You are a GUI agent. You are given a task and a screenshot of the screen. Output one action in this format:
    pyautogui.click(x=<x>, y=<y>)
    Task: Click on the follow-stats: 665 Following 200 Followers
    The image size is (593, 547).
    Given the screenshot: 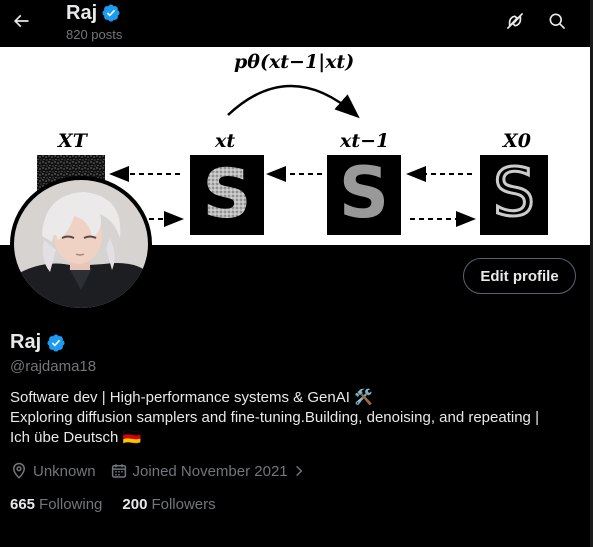 What is the action you would take?
    pyautogui.click(x=123, y=504)
    